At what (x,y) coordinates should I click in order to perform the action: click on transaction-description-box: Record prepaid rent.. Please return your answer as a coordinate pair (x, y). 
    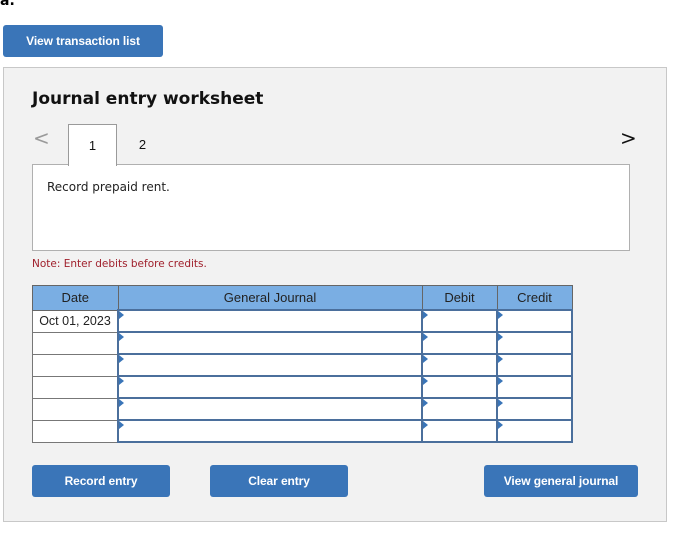
    Looking at the image, I should click on (331, 207).